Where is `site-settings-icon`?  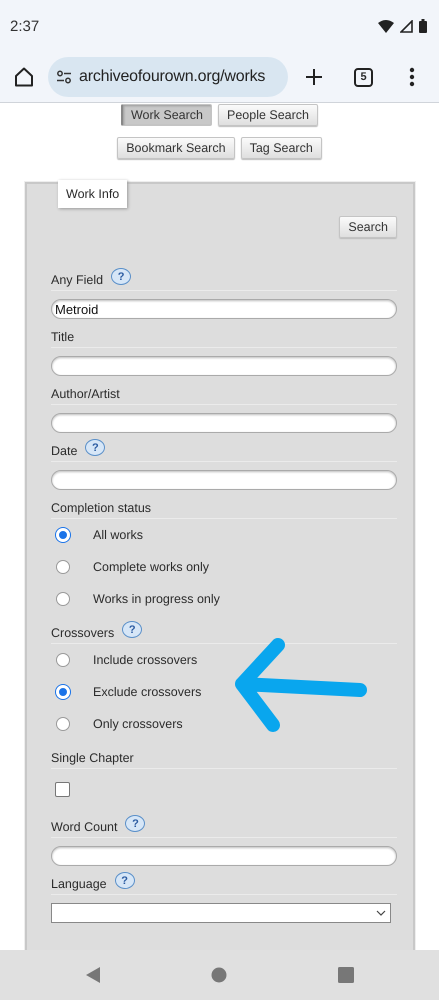 site-settings-icon is located at coordinates (64, 77).